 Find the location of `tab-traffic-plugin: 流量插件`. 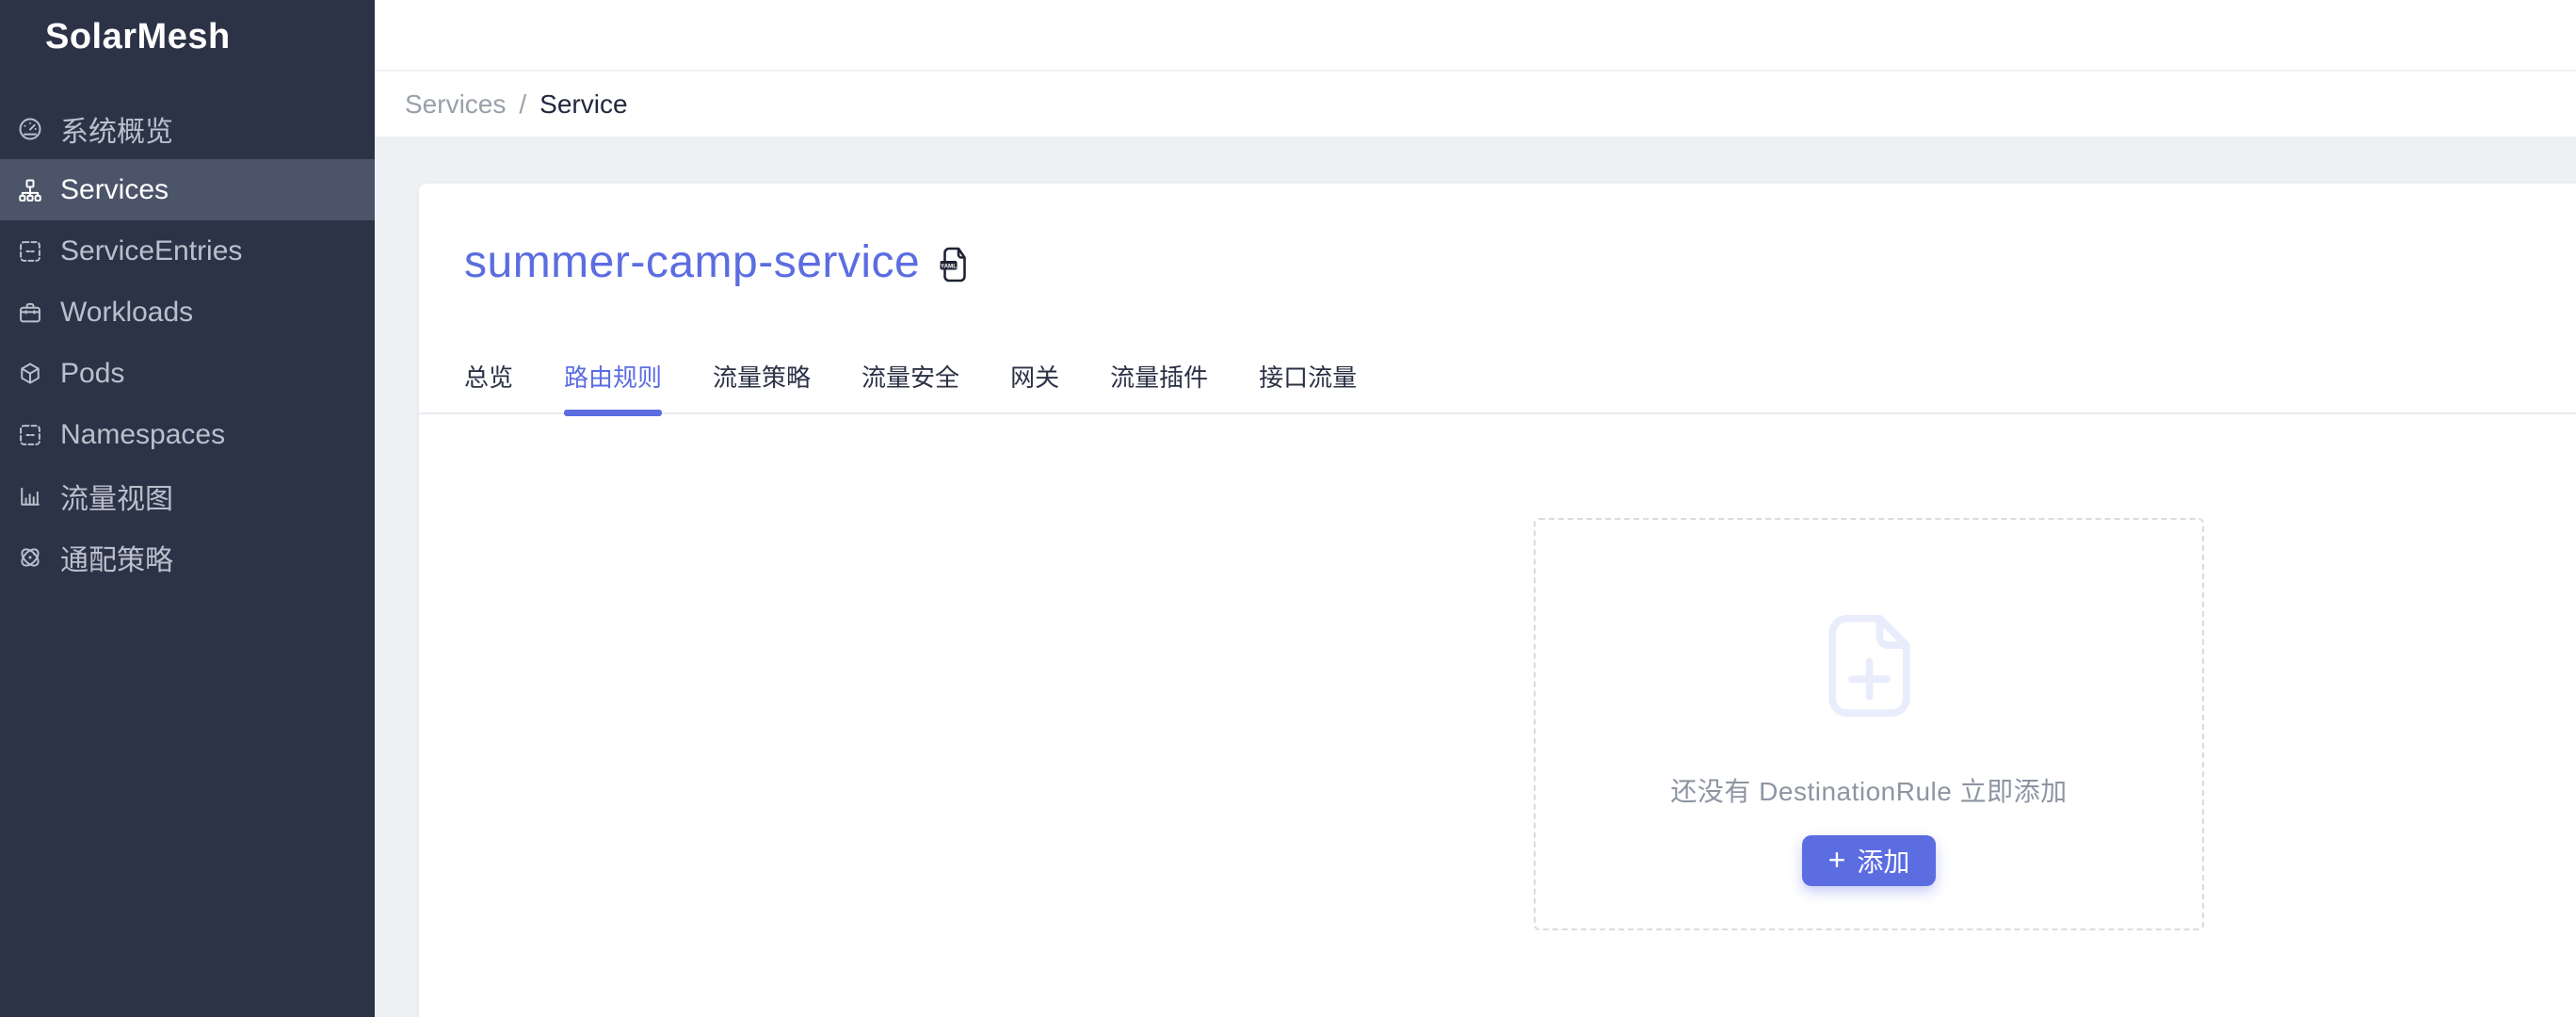

tab-traffic-plugin: 流量插件 is located at coordinates (1159, 385).